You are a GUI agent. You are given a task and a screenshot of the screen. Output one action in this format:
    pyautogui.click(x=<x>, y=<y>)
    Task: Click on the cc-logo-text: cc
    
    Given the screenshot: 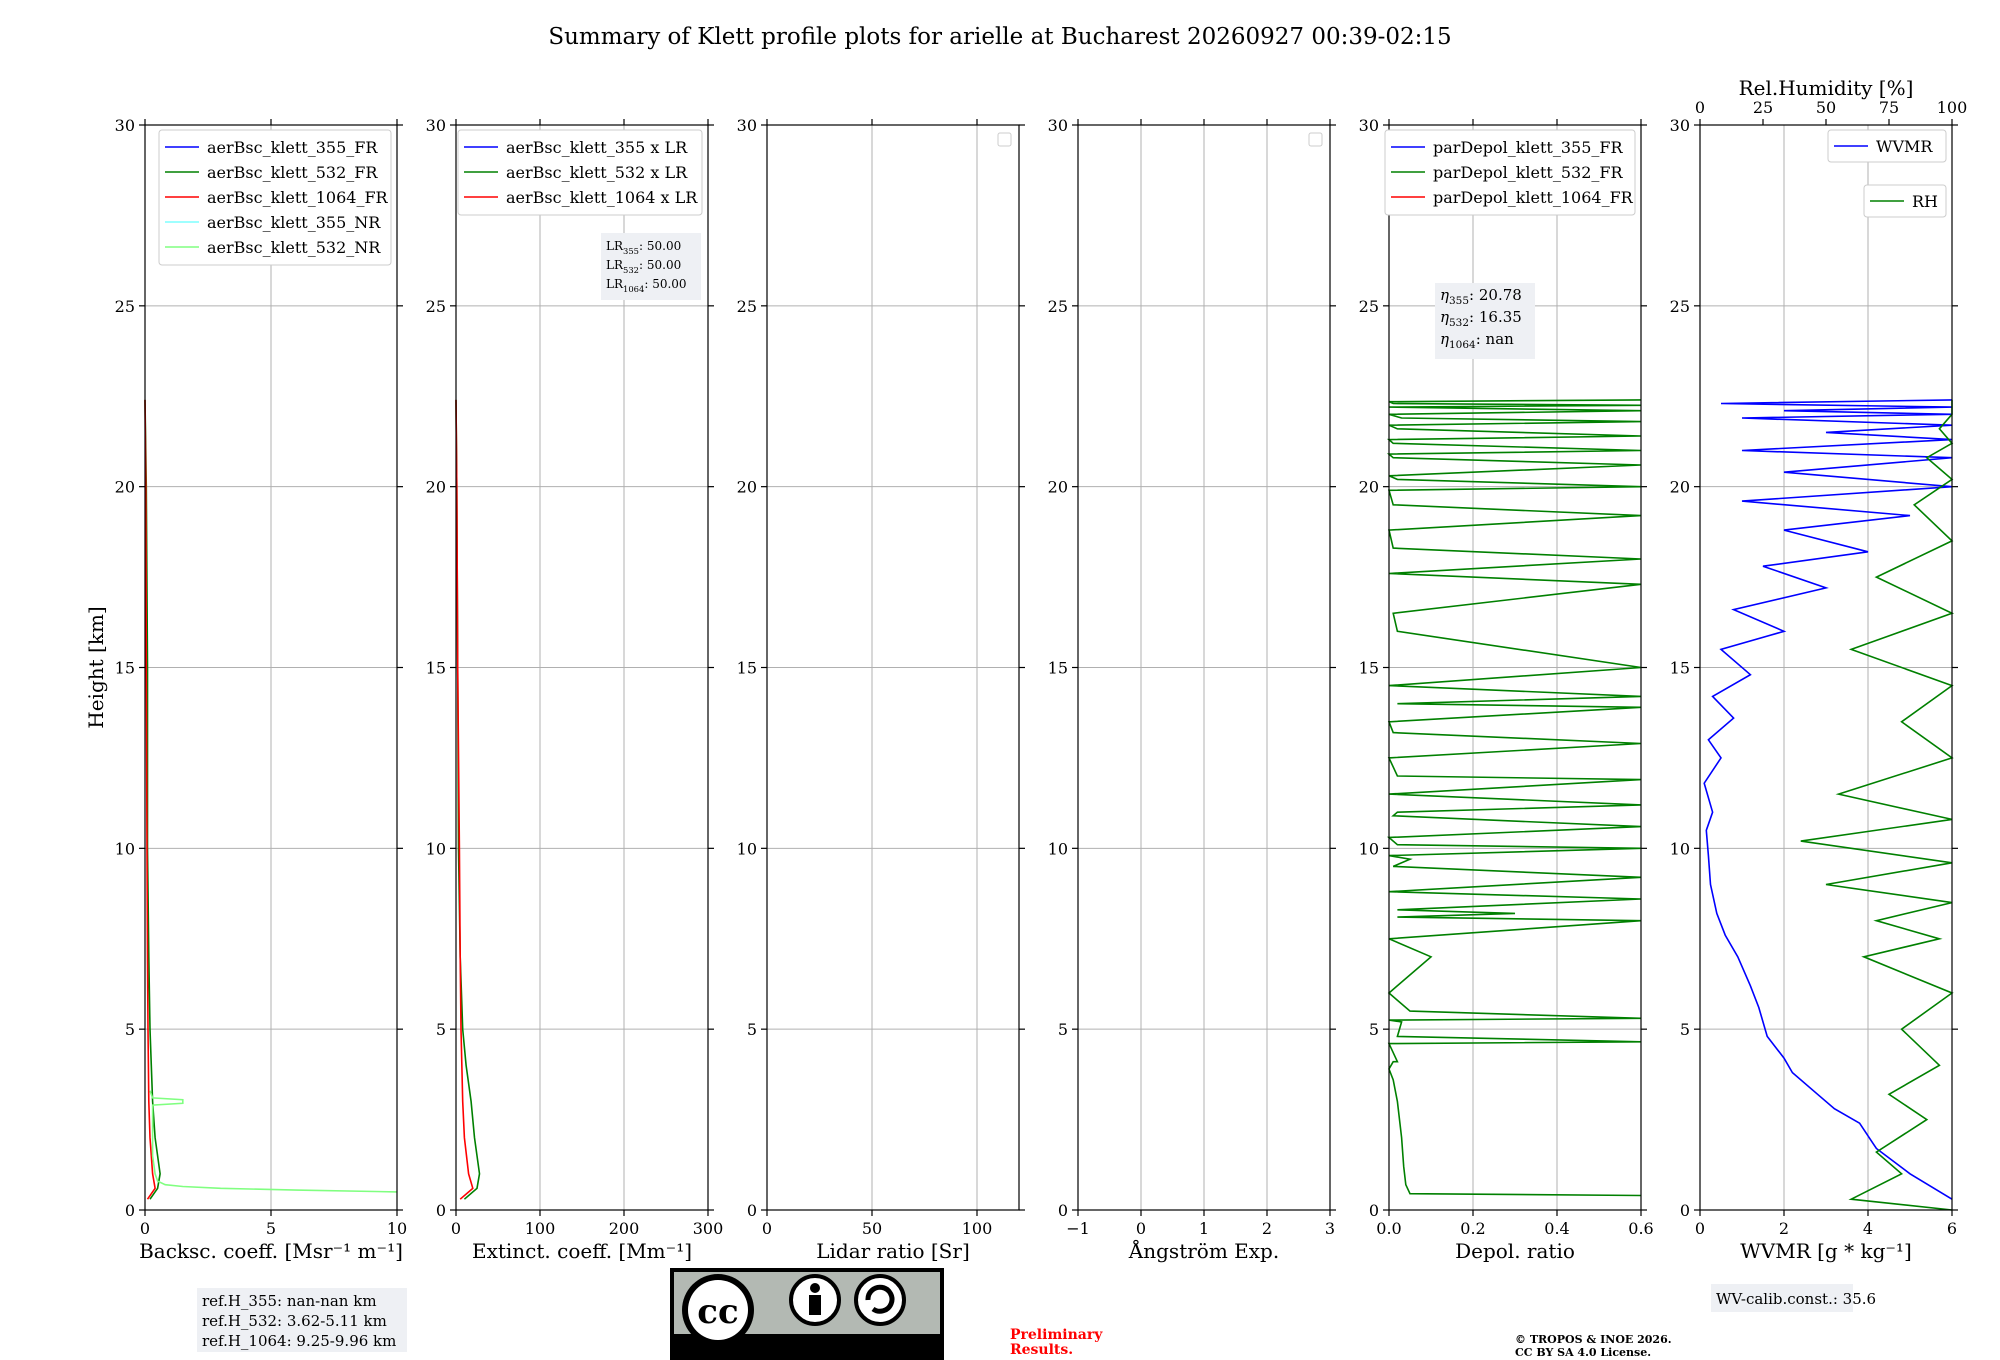 What is the action you would take?
    pyautogui.click(x=717, y=1312)
    